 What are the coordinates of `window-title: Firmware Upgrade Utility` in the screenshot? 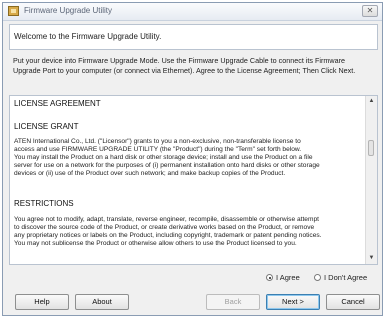 It's located at (68, 10).